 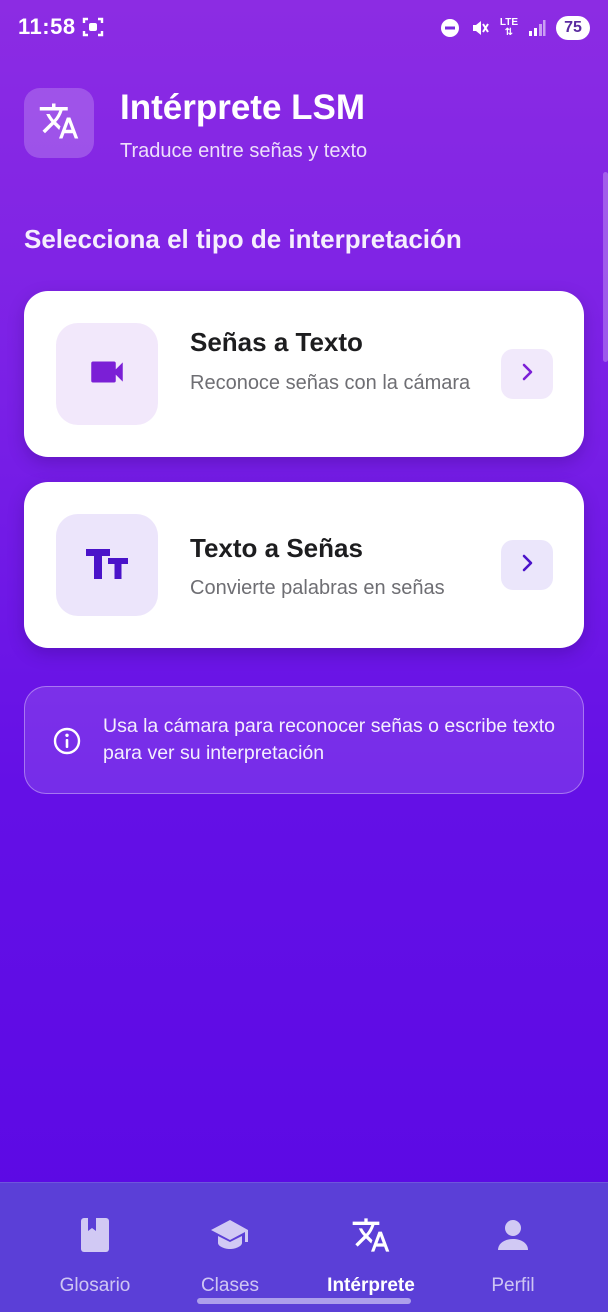 I want to click on card-description: Reconoce señas con la cámara, so click(x=330, y=383).